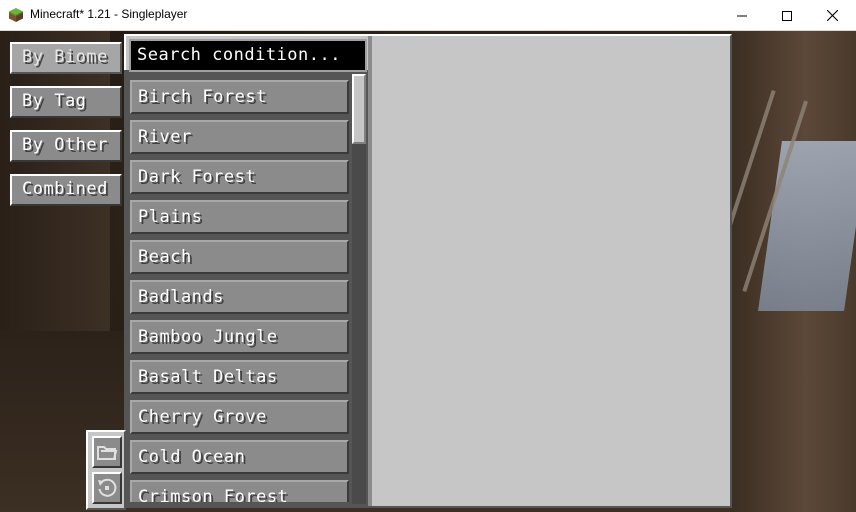 This screenshot has width=856, height=512. Describe the element at coordinates (239, 177) in the screenshot. I see `list-item: Dark Forest` at that location.